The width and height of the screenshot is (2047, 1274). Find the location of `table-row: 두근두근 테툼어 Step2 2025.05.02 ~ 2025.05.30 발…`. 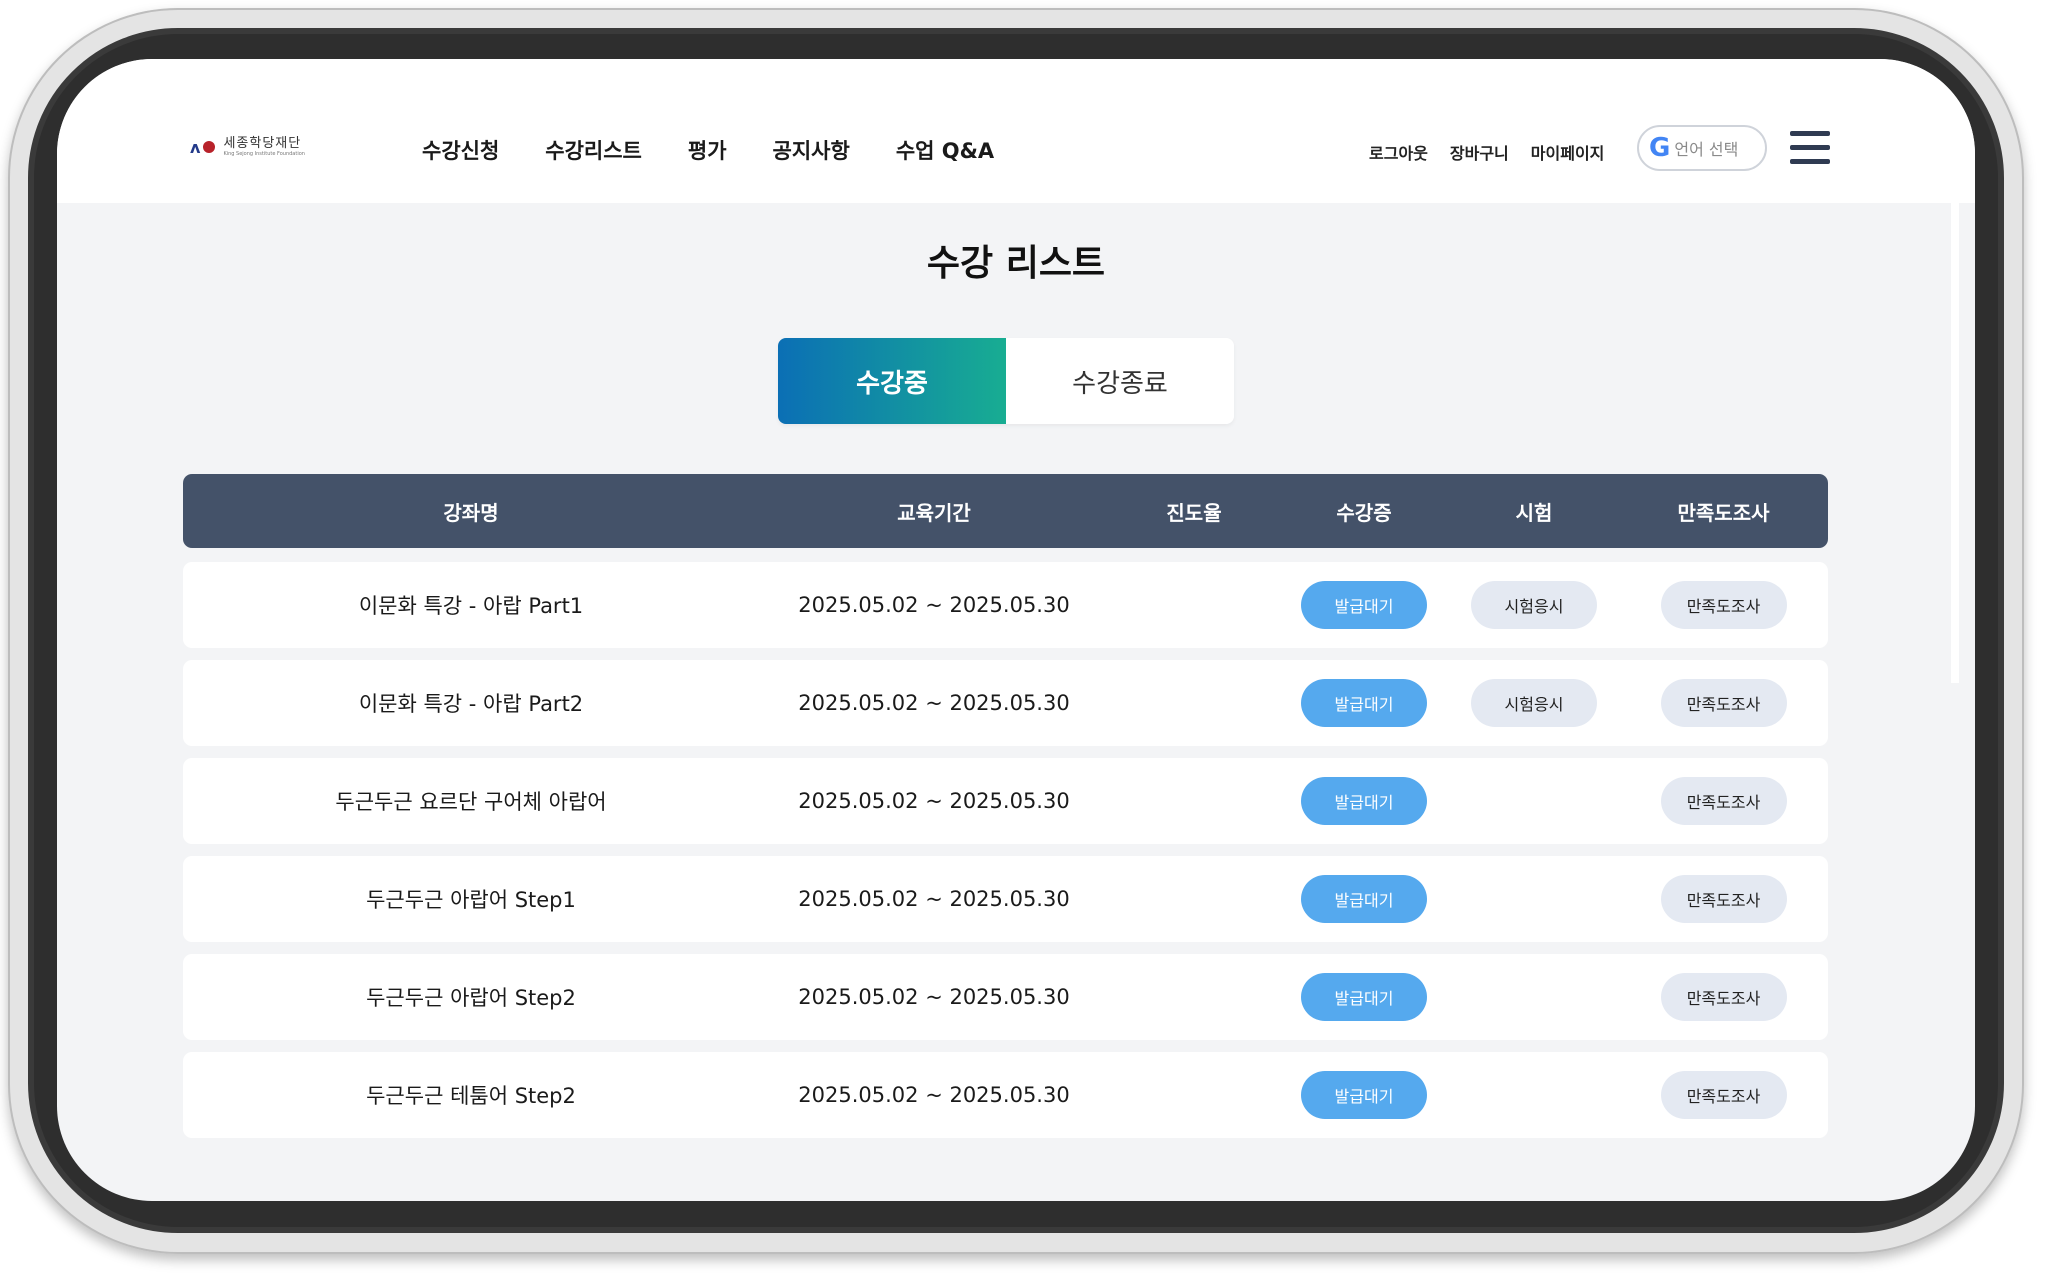

table-row: 두근두근 테툼어 Step2 2025.05.02 ~ 2025.05.30 발… is located at coordinates (1005, 1095).